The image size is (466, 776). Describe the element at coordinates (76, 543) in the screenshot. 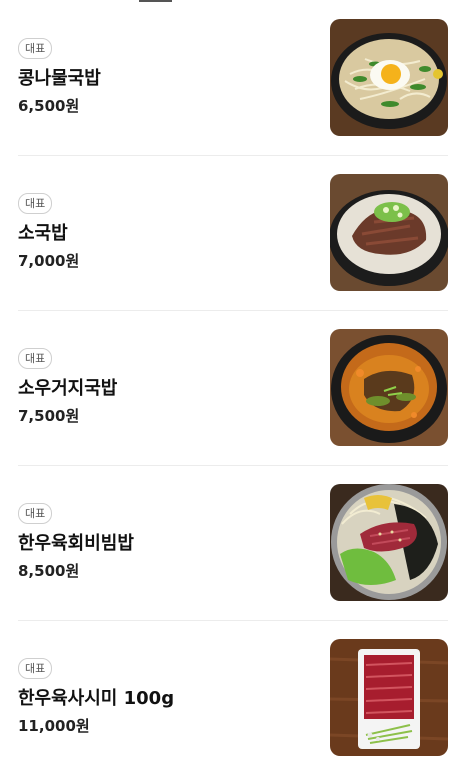

I see `menu-item-name: 한우육회비빔밥` at that location.